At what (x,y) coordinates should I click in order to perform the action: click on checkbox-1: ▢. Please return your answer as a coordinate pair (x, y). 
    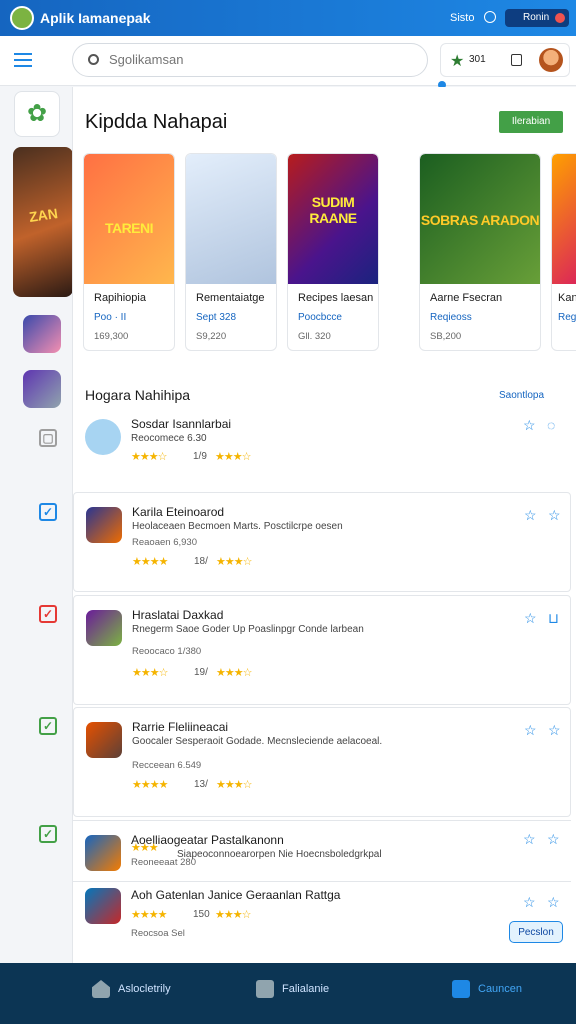
    Looking at the image, I should click on (48, 438).